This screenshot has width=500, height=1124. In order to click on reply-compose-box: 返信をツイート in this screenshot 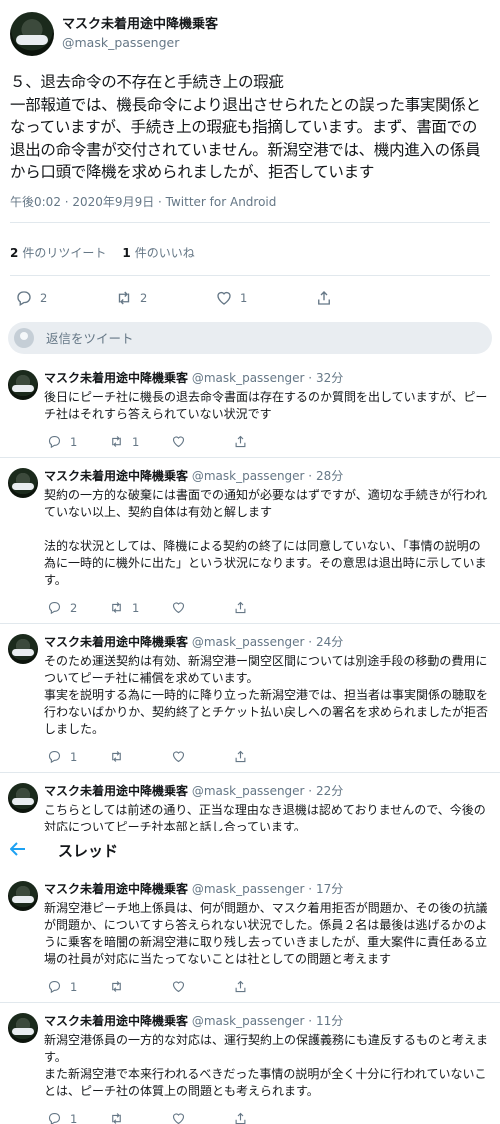, I will do `click(250, 337)`.